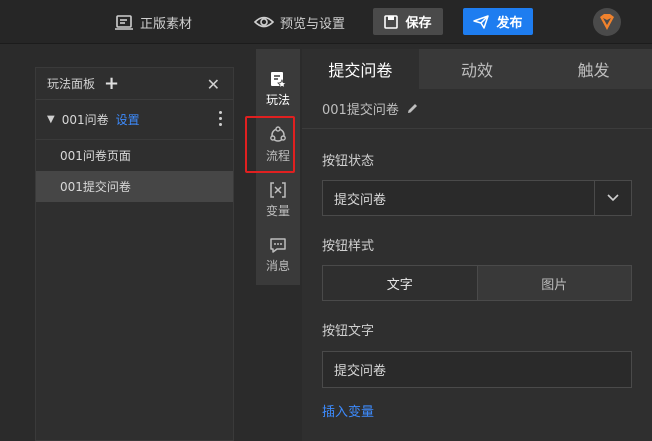 The width and height of the screenshot is (652, 441). What do you see at coordinates (111, 83) in the screenshot?
I see `add-button: +` at bounding box center [111, 83].